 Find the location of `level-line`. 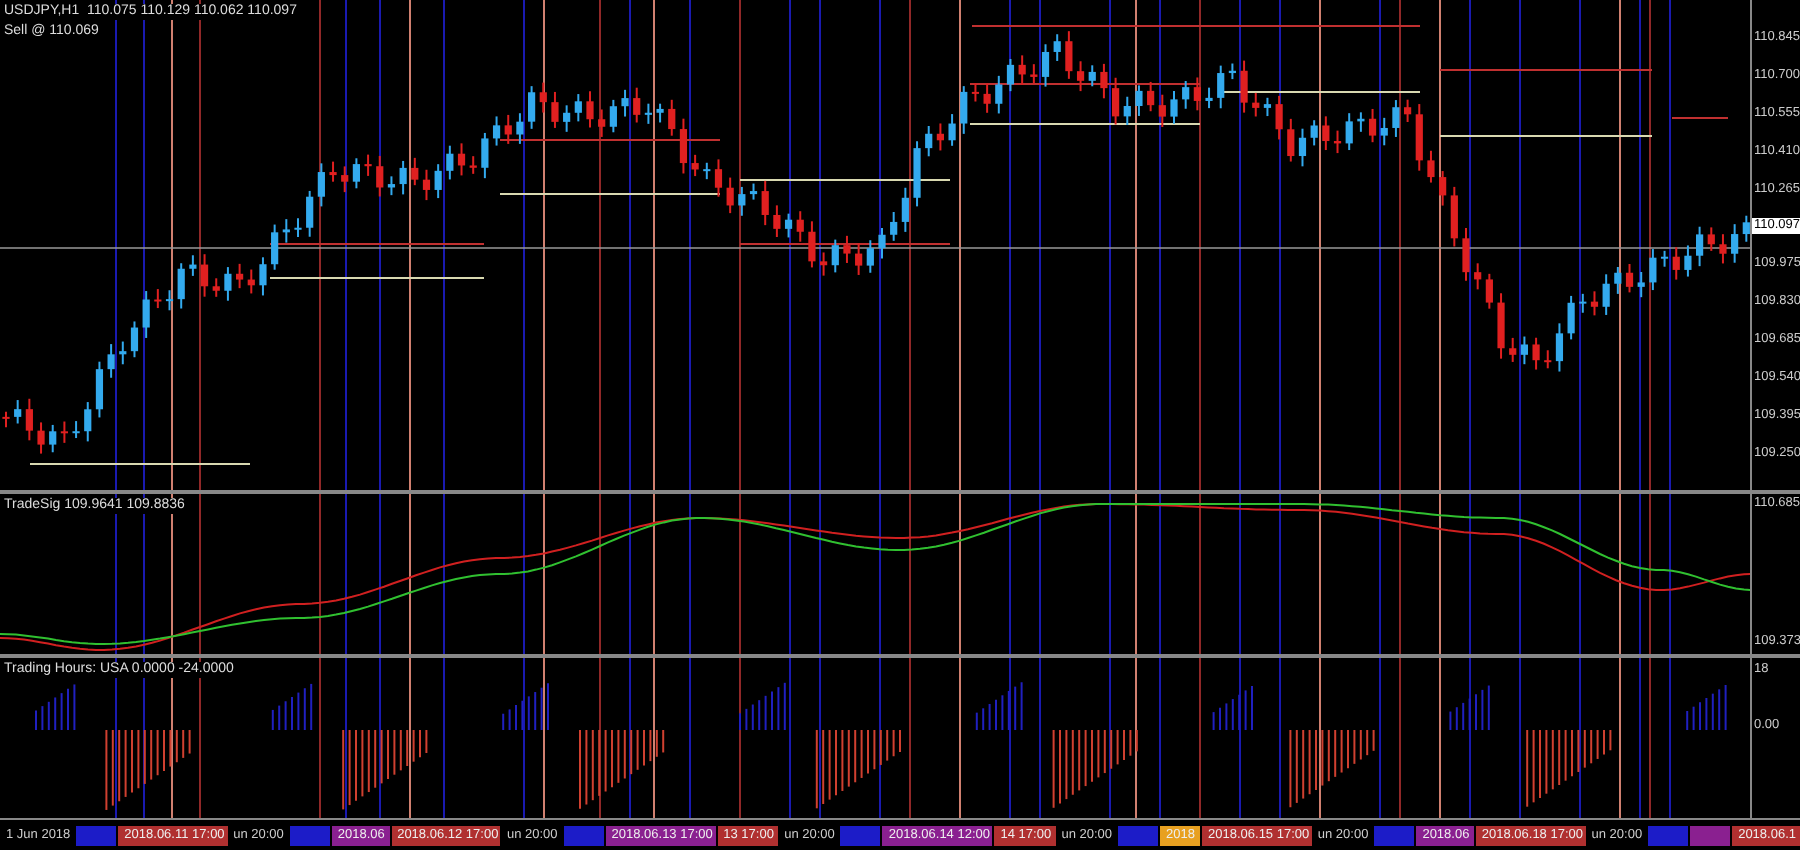

level-line is located at coordinates (1700, 118).